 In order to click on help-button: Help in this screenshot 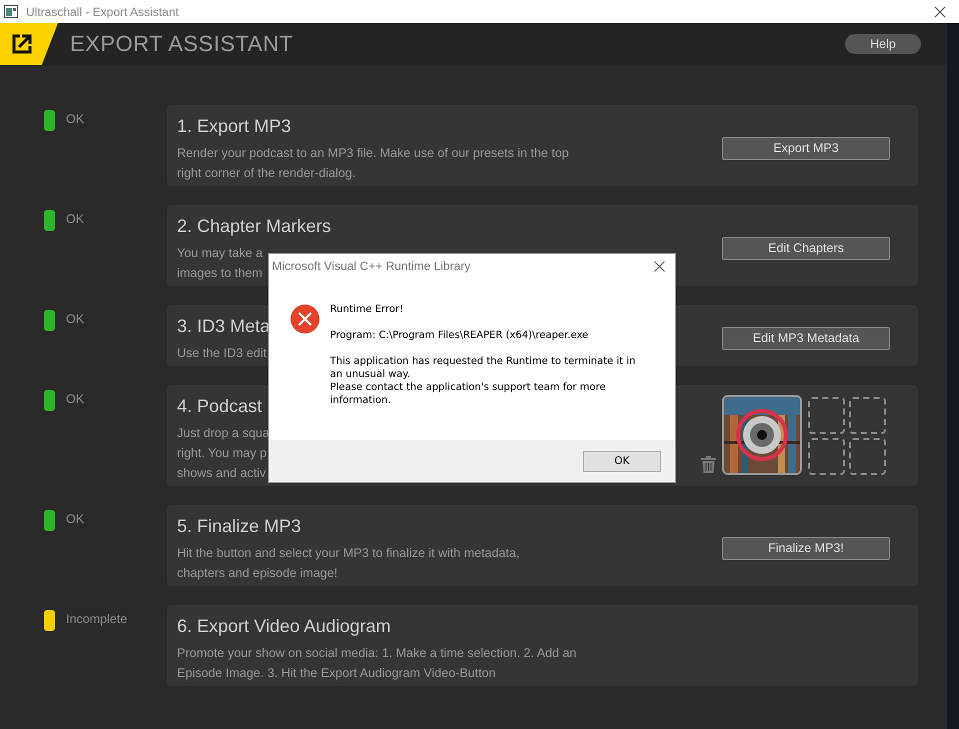, I will do `click(883, 44)`.